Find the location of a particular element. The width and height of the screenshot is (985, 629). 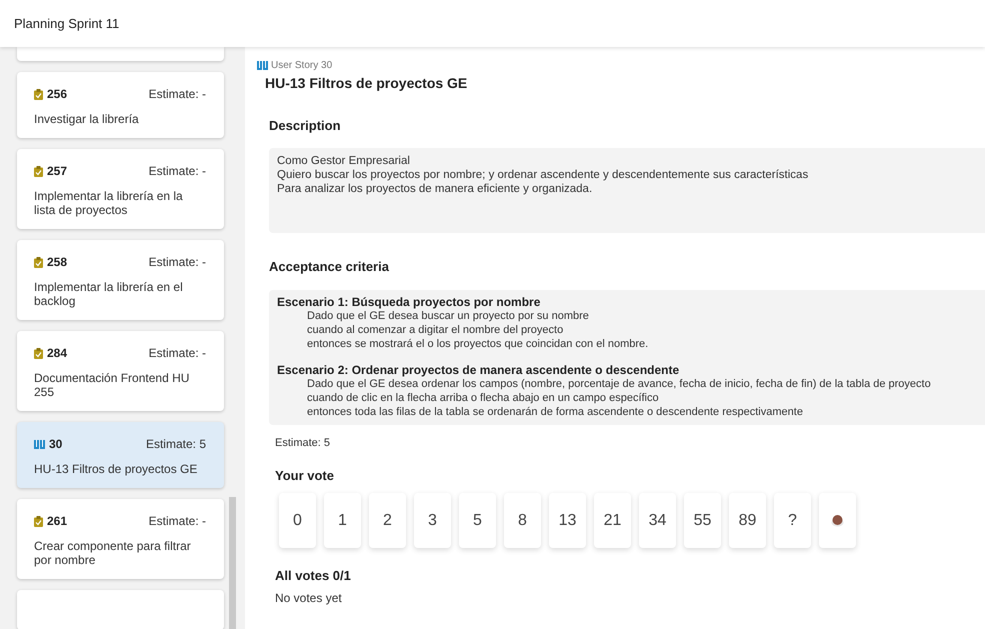

window-title: Planning Sprint 11 is located at coordinates (67, 23).